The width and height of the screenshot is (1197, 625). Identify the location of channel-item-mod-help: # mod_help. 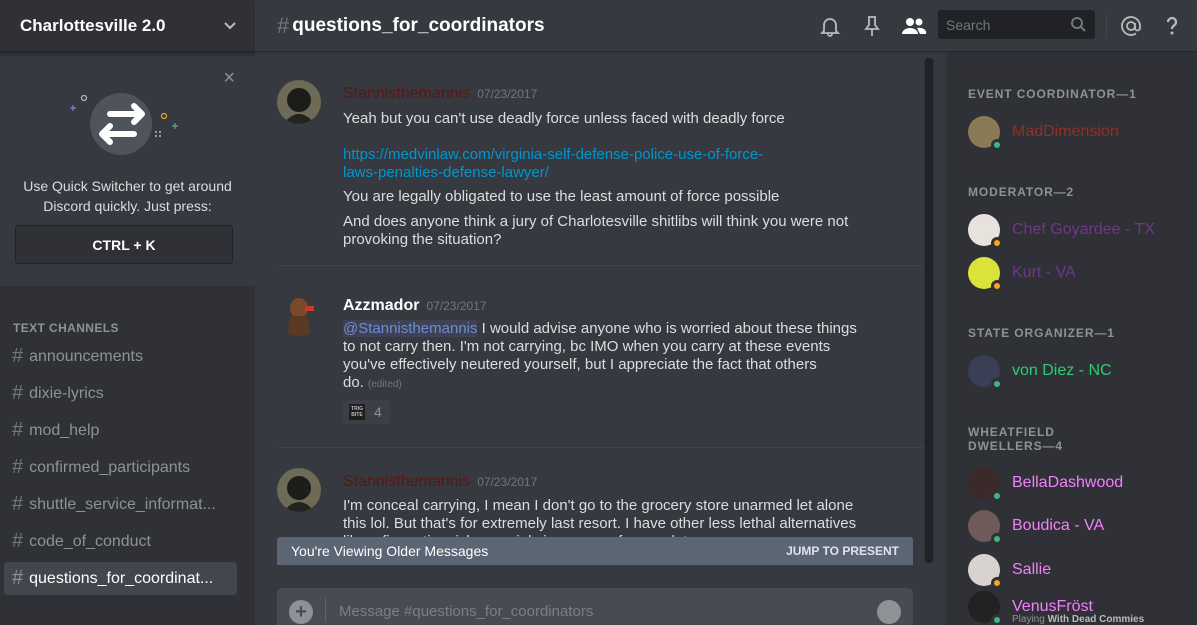
(120, 430).